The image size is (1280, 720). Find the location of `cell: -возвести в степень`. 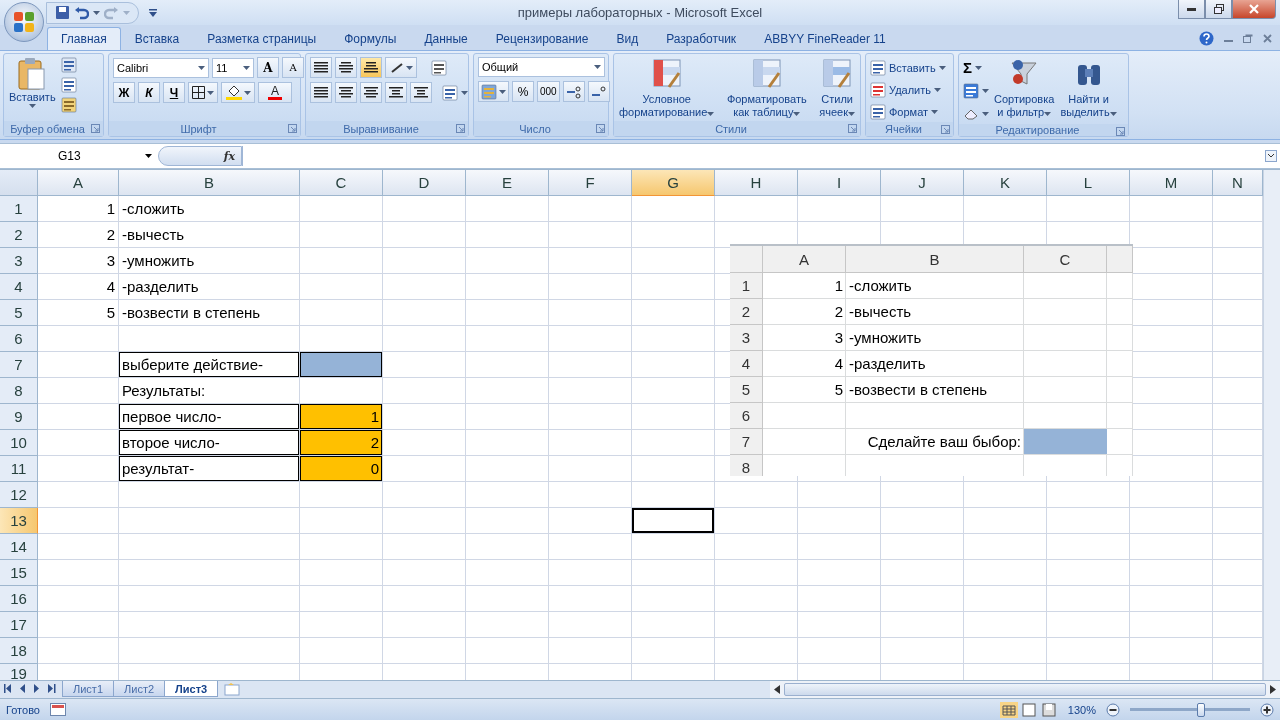

cell: -возвести в степень is located at coordinates (209, 313).